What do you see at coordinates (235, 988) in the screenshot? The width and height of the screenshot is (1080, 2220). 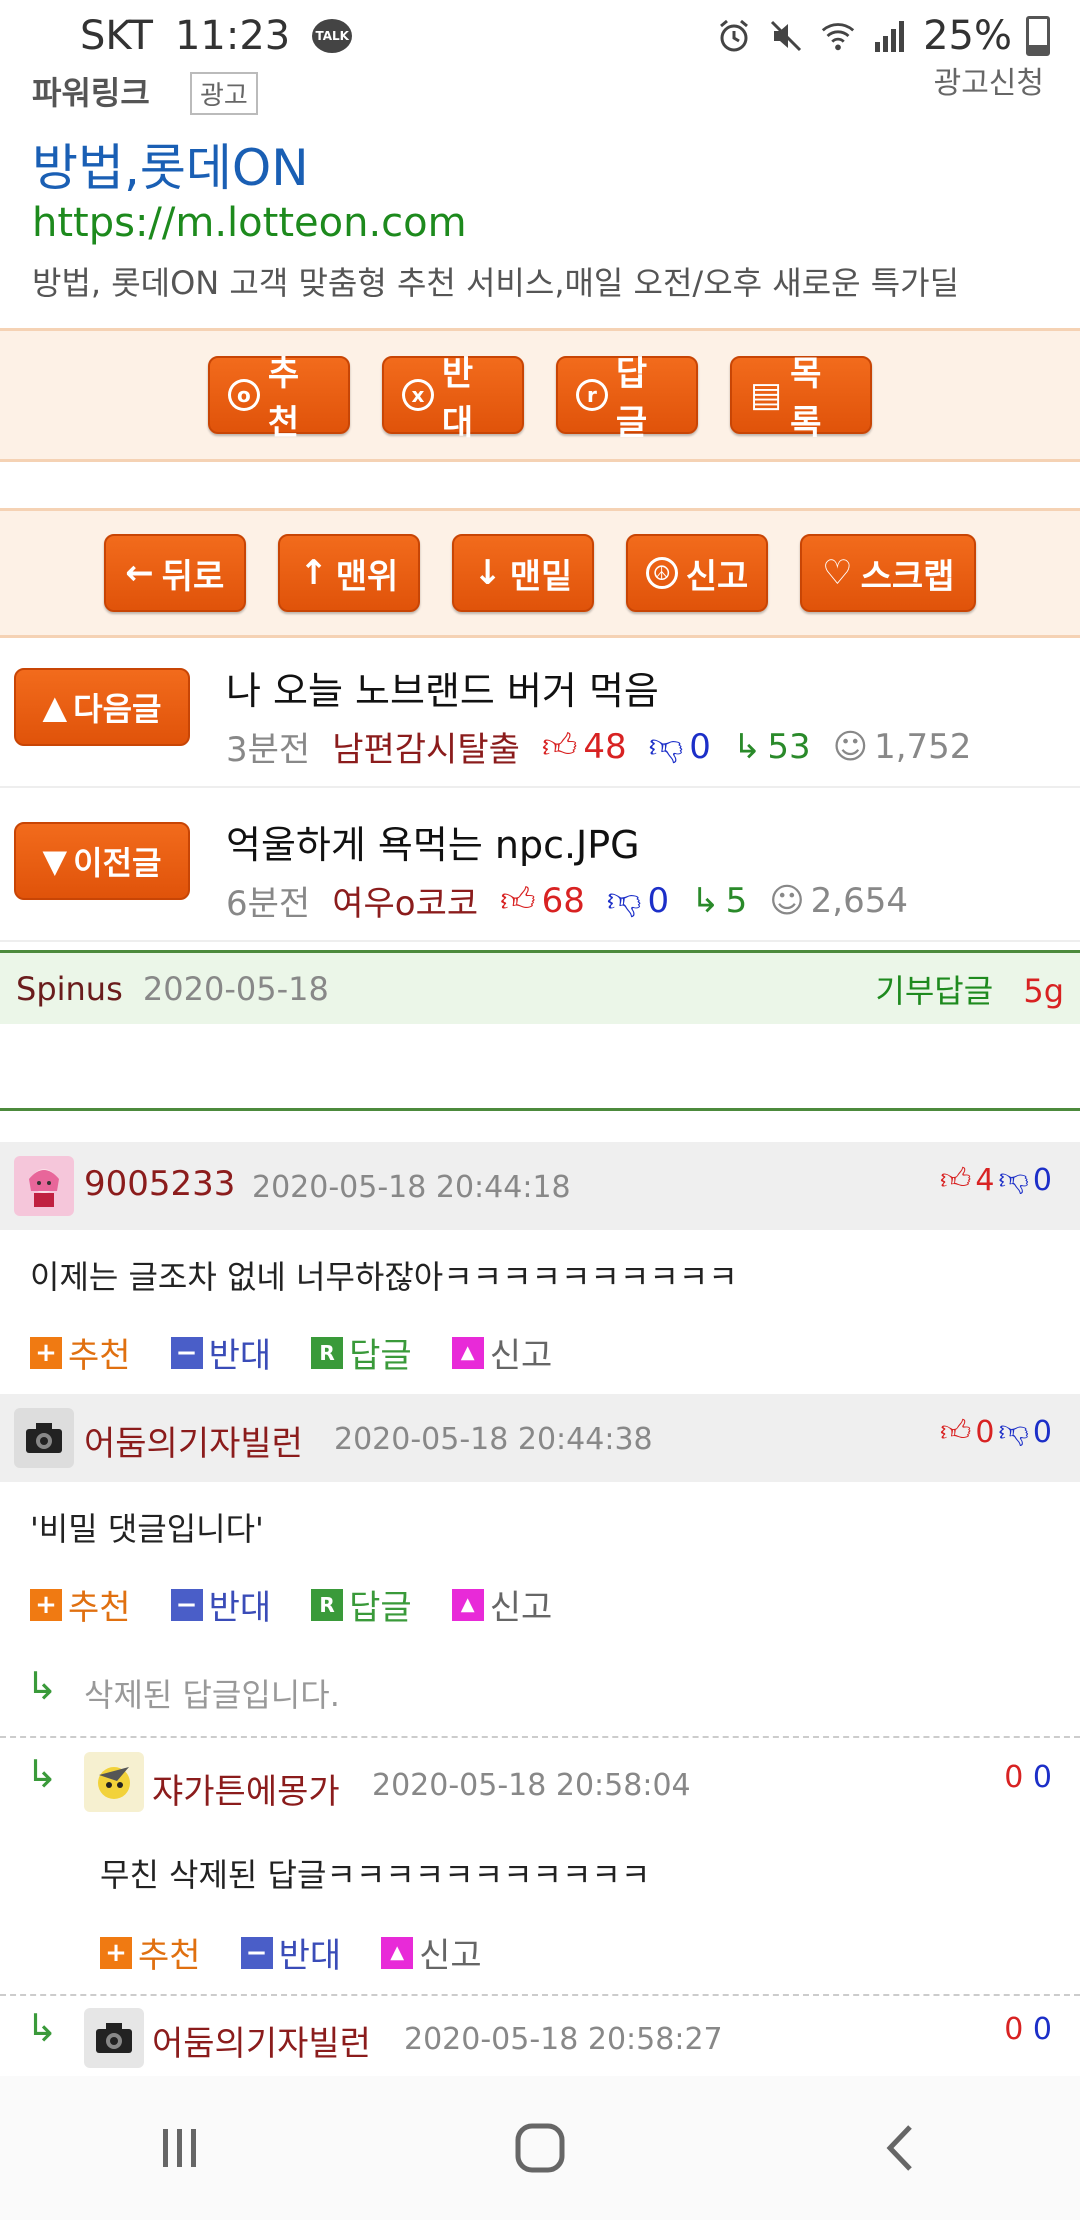 I see `post-date: 2020-05-18` at bounding box center [235, 988].